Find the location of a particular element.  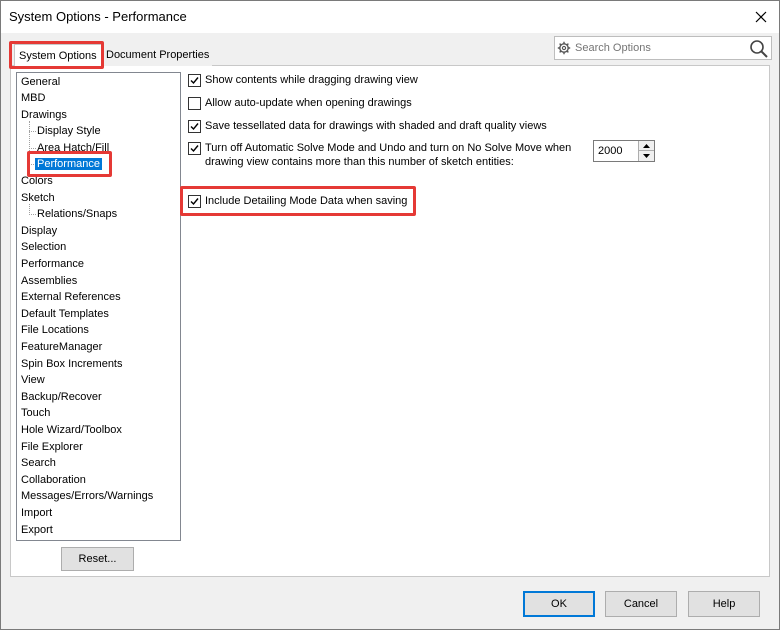

tree-item-external-references: External References is located at coordinates (71, 297).